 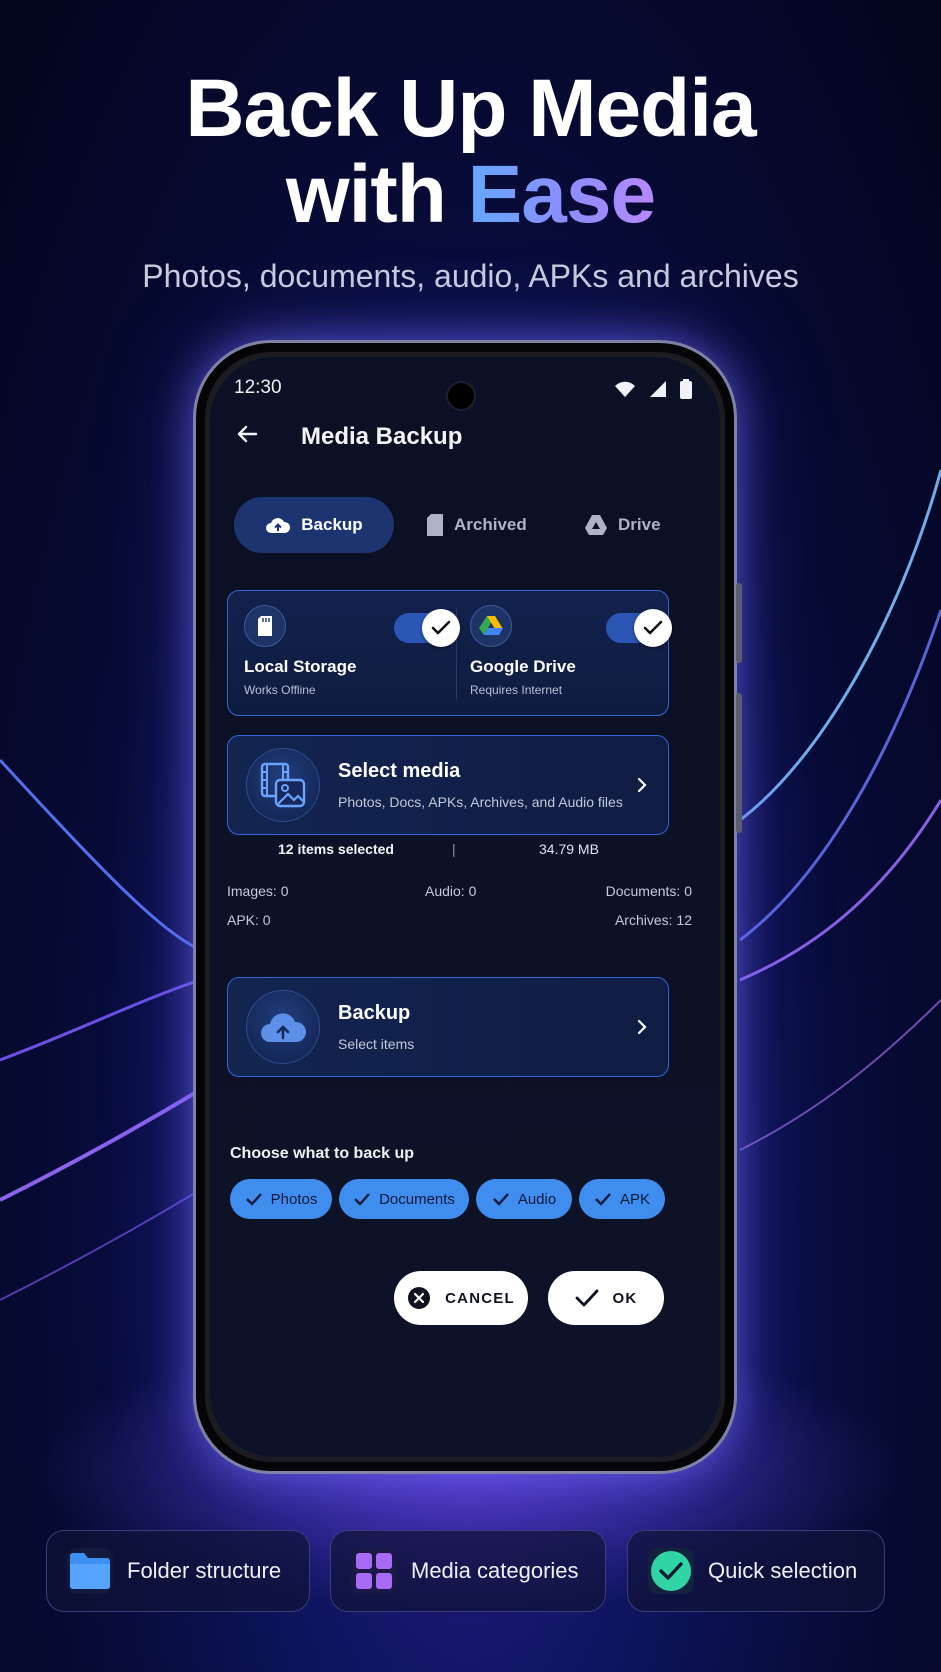 I want to click on arrow-left-icon, so click(x=247, y=434).